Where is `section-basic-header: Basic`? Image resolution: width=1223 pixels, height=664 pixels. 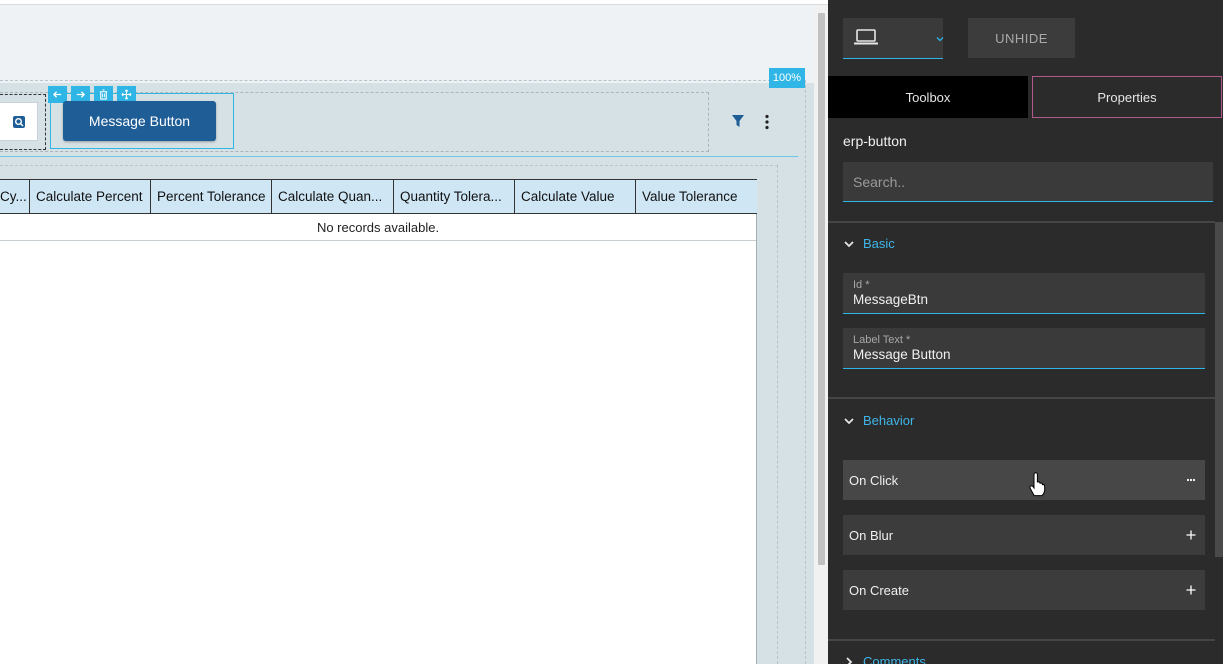 section-basic-header: Basic is located at coordinates (869, 243).